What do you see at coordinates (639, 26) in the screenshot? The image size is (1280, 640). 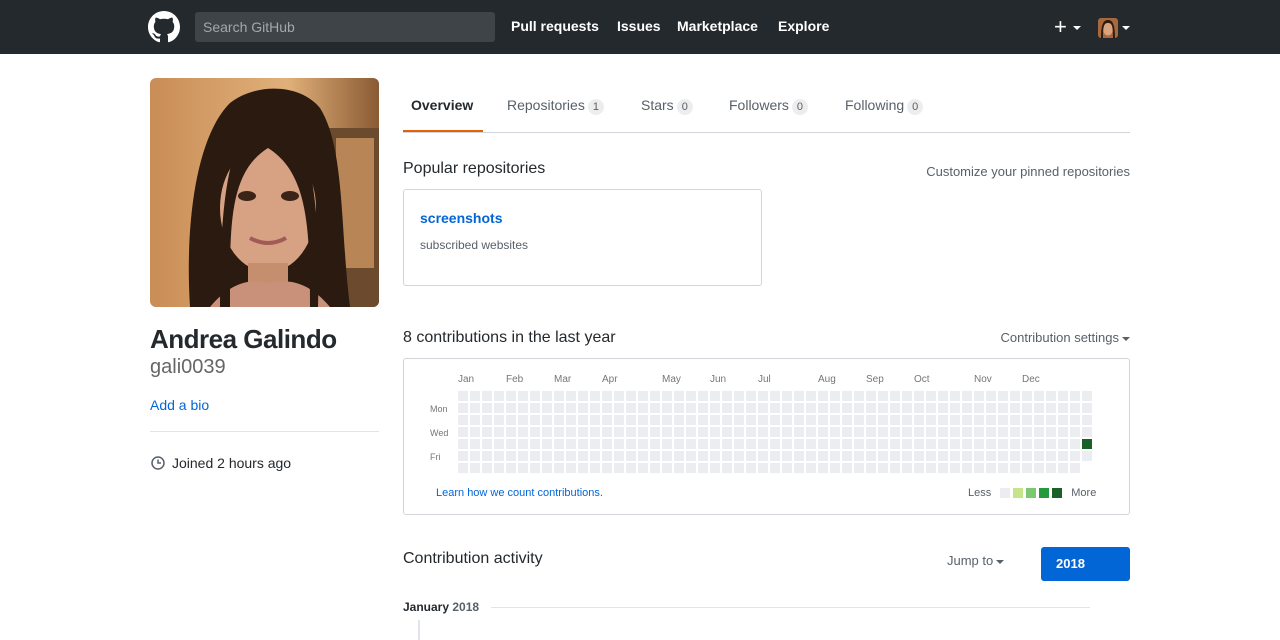 I see `nav-issues: Issues` at bounding box center [639, 26].